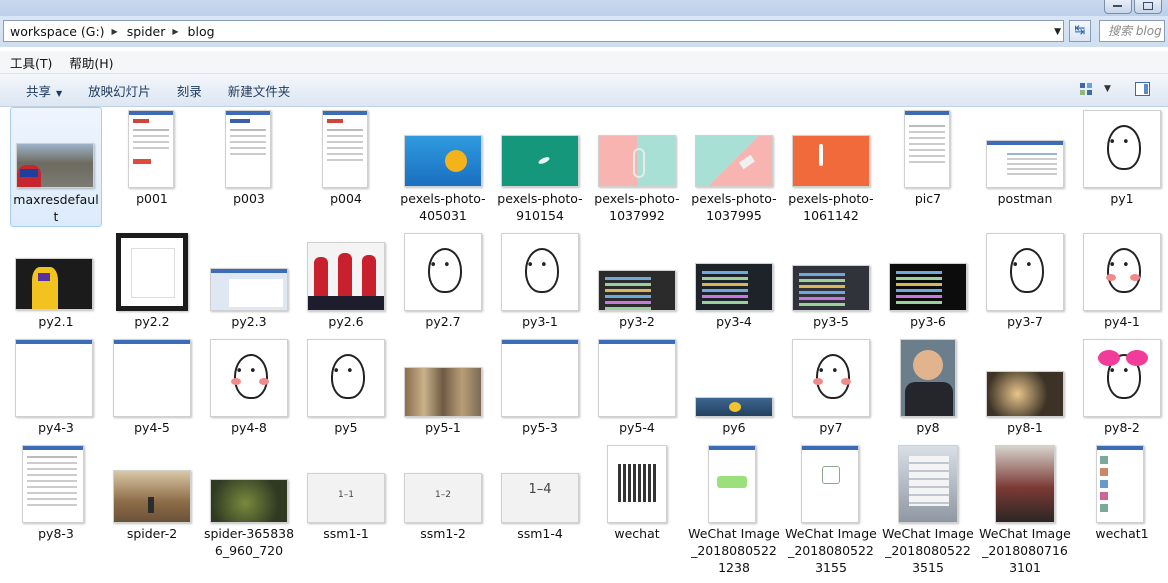 The image size is (1168, 583). What do you see at coordinates (1025, 427) in the screenshot?
I see `file-name: py8-1` at bounding box center [1025, 427].